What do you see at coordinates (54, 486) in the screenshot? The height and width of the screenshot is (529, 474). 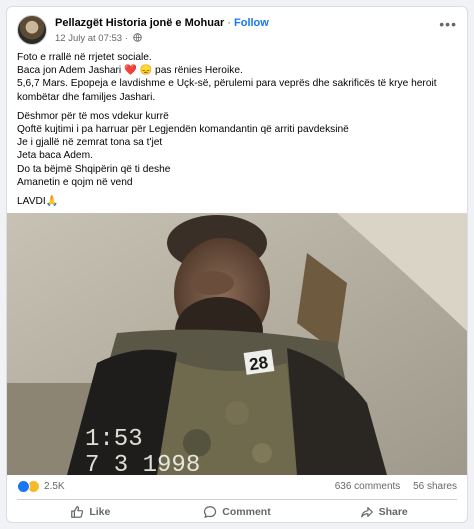 I see `reaction-count: 2.5K` at bounding box center [54, 486].